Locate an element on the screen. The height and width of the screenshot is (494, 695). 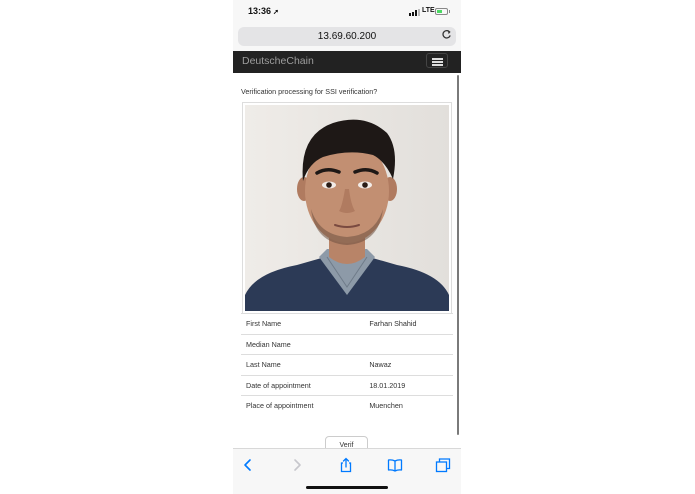
person-portrait-image is located at coordinates (347, 208).